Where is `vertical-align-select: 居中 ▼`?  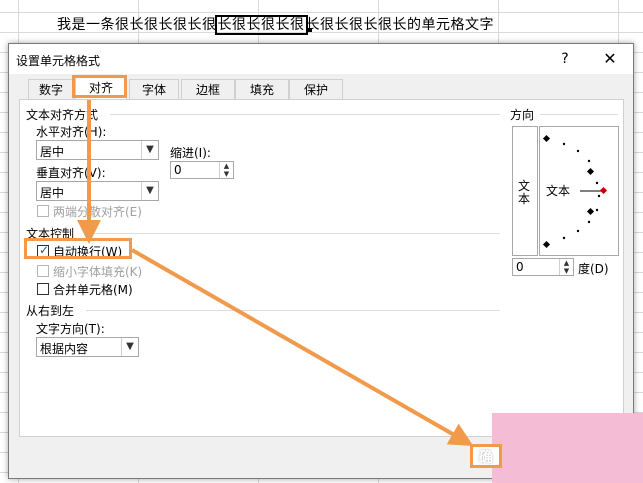
vertical-align-select: 居中 ▼ is located at coordinates (97, 191).